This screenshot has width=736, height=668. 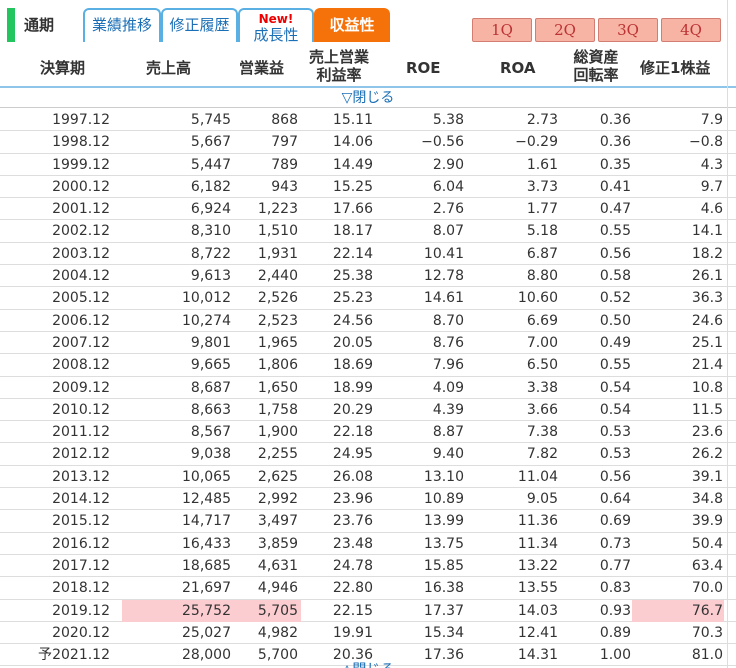 What do you see at coordinates (276, 19) in the screenshot?
I see `new-badge: New!` at bounding box center [276, 19].